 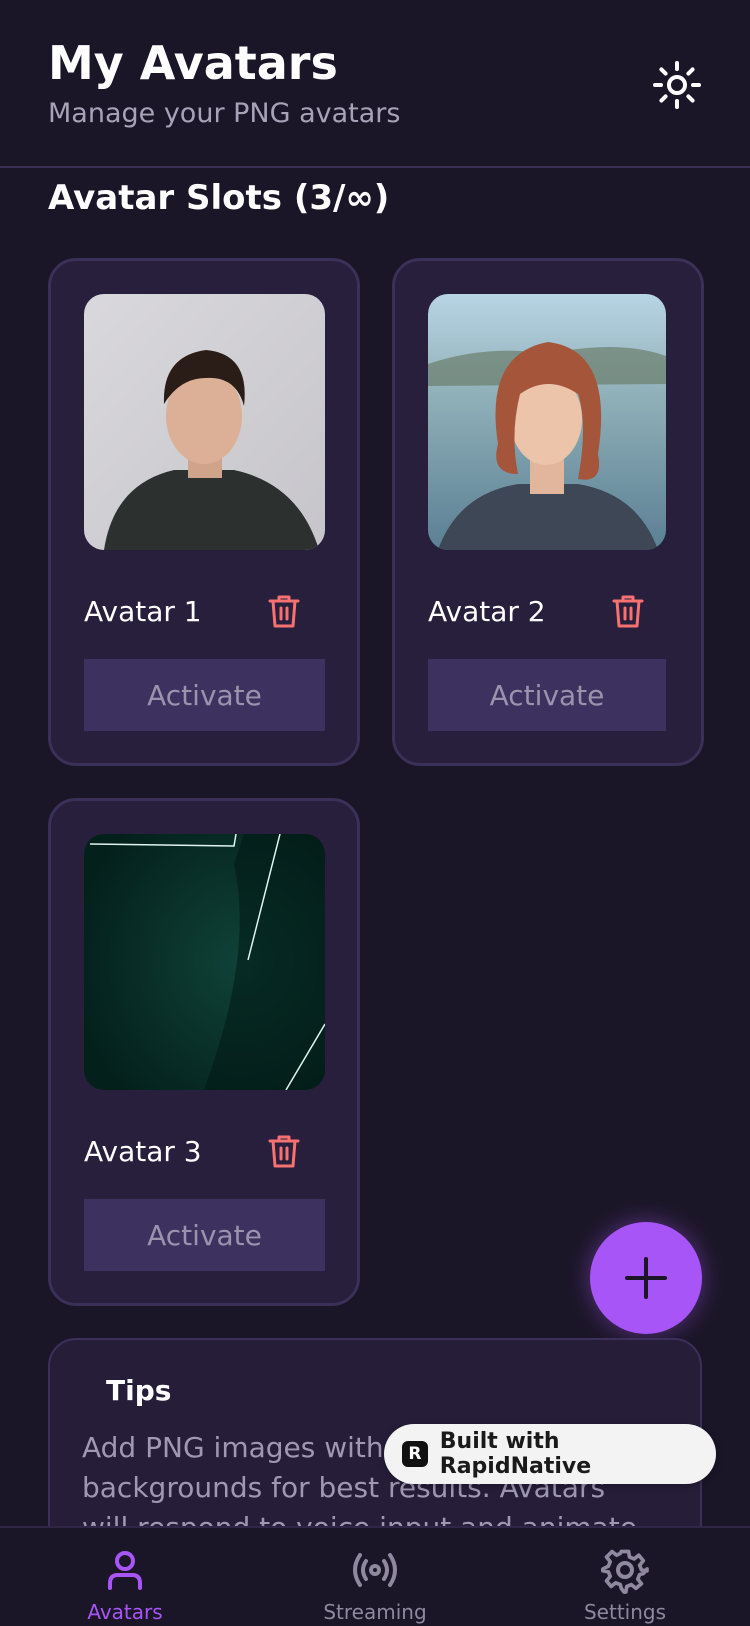 I want to click on avatar-card: Avatar 1 Activate, so click(x=204, y=512).